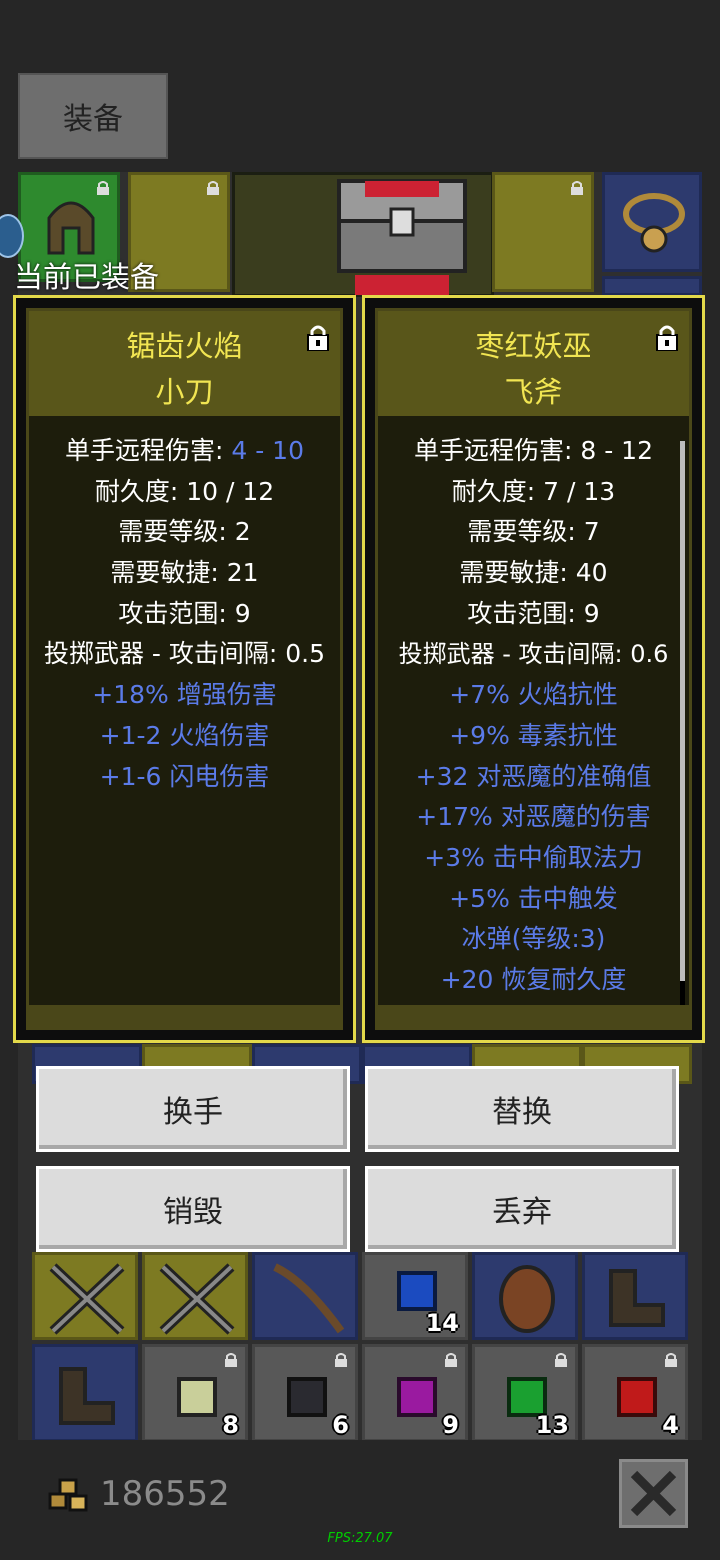  What do you see at coordinates (148, 450) in the screenshot?
I see `damage-label: 单手远程伤害:` at bounding box center [148, 450].